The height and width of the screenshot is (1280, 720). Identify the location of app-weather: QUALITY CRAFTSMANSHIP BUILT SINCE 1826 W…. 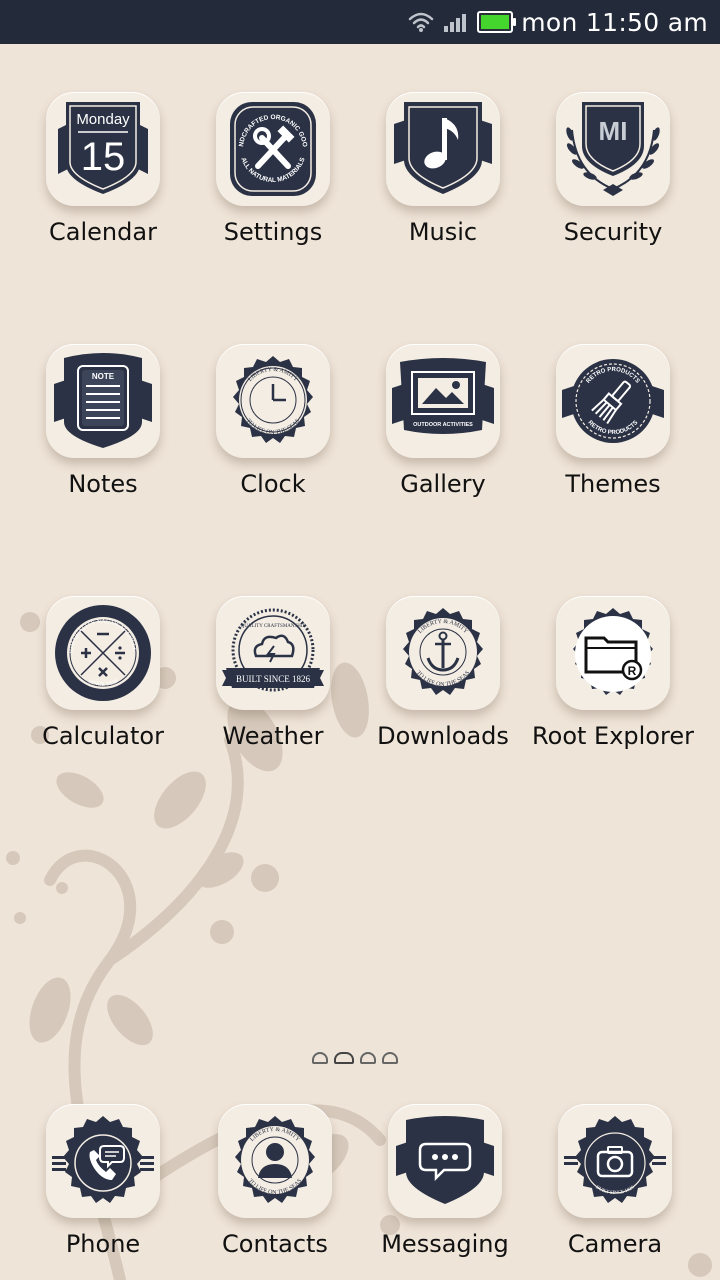
(273, 673).